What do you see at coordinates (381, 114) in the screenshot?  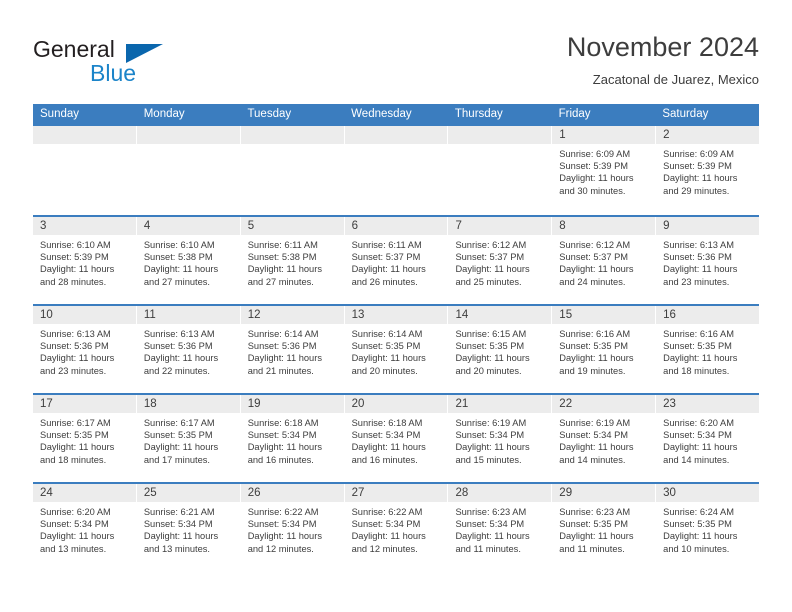 I see `weekday-header-wednesday: Wednesday` at bounding box center [381, 114].